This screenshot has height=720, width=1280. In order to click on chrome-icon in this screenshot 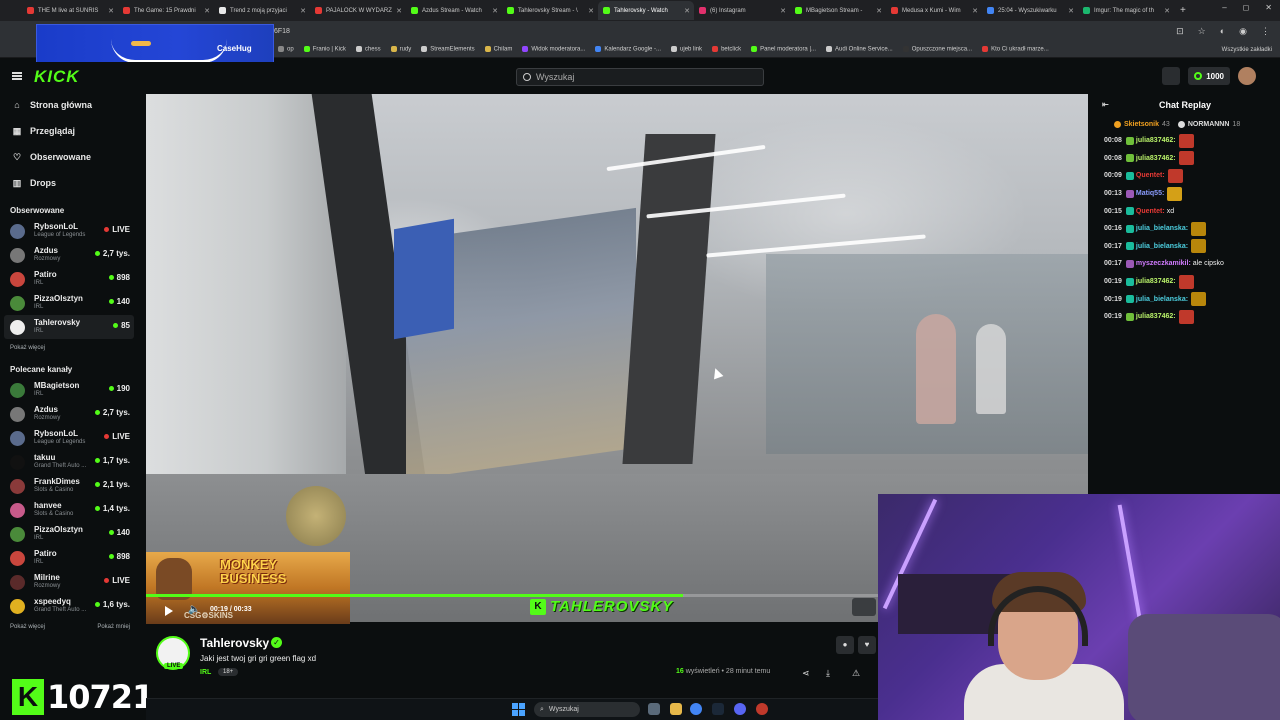, I will do `click(696, 709)`.